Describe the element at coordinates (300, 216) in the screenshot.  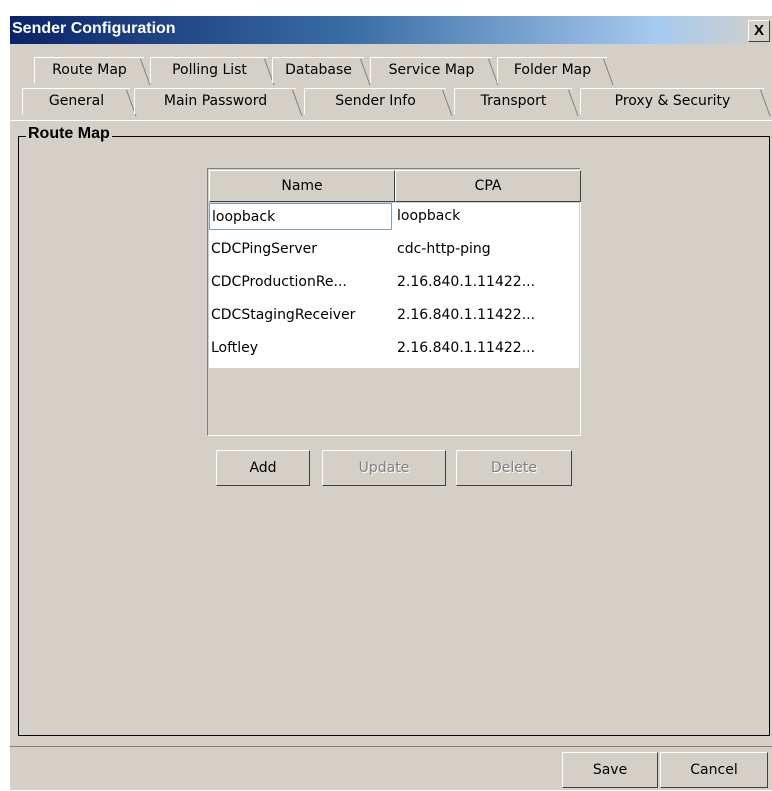
I see `cell-name: loopback` at that location.